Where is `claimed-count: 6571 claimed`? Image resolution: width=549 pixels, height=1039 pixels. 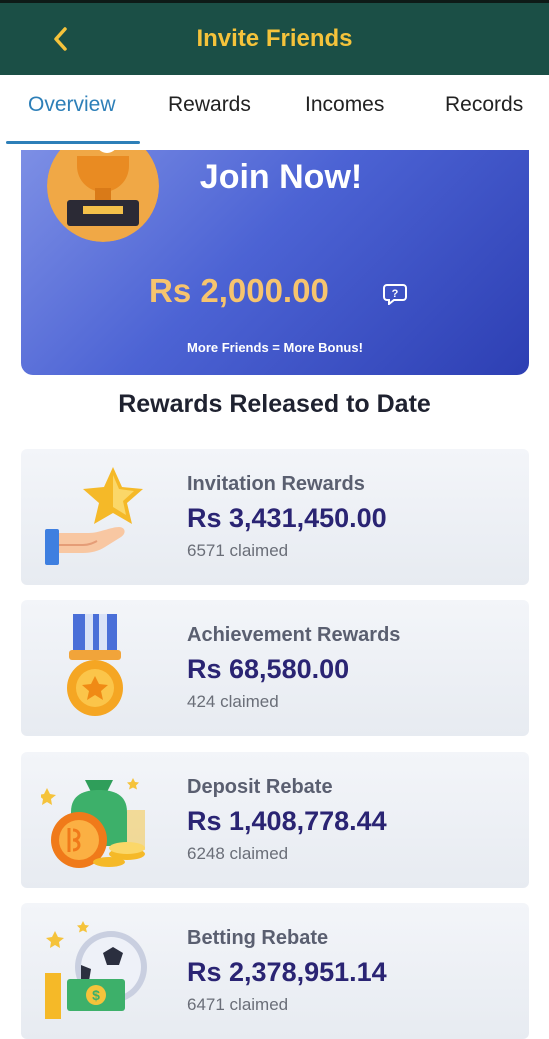
claimed-count: 6571 claimed is located at coordinates (238, 550).